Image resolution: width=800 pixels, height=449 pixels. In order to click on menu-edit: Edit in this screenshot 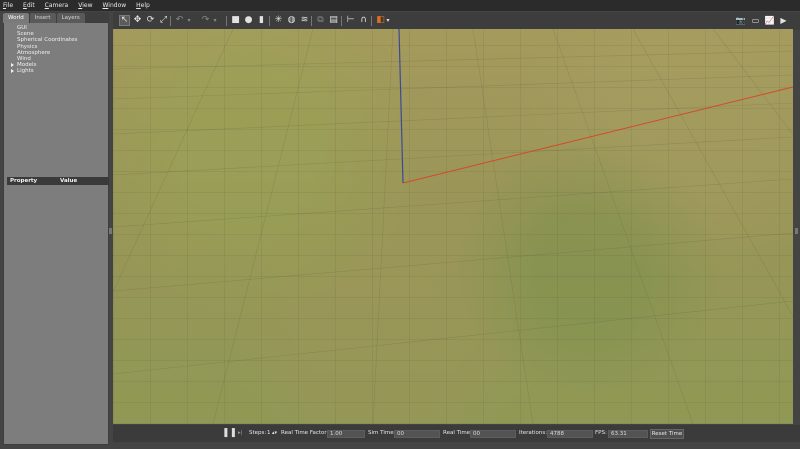, I will do `click(29, 5)`.